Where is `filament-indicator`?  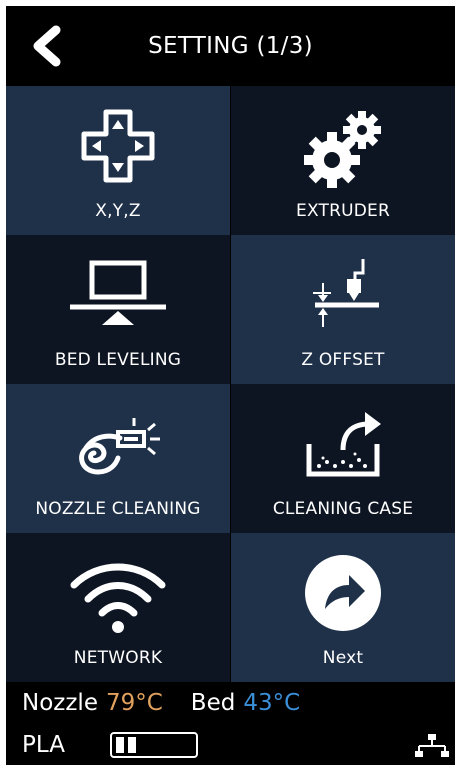
filament-indicator is located at coordinates (154, 745).